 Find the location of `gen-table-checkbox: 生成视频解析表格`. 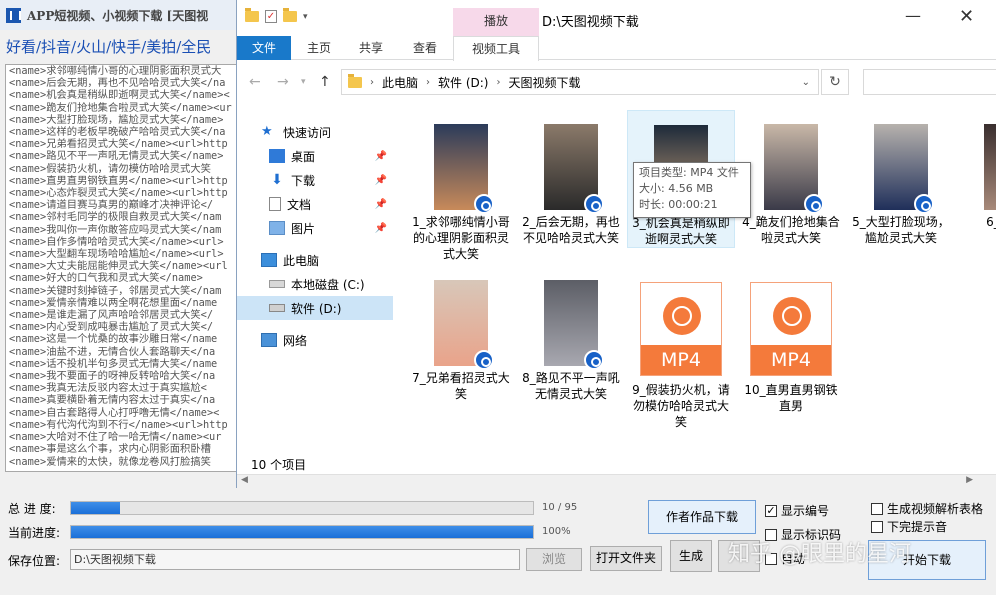

gen-table-checkbox: 生成视频解析表格 is located at coordinates (927, 508).